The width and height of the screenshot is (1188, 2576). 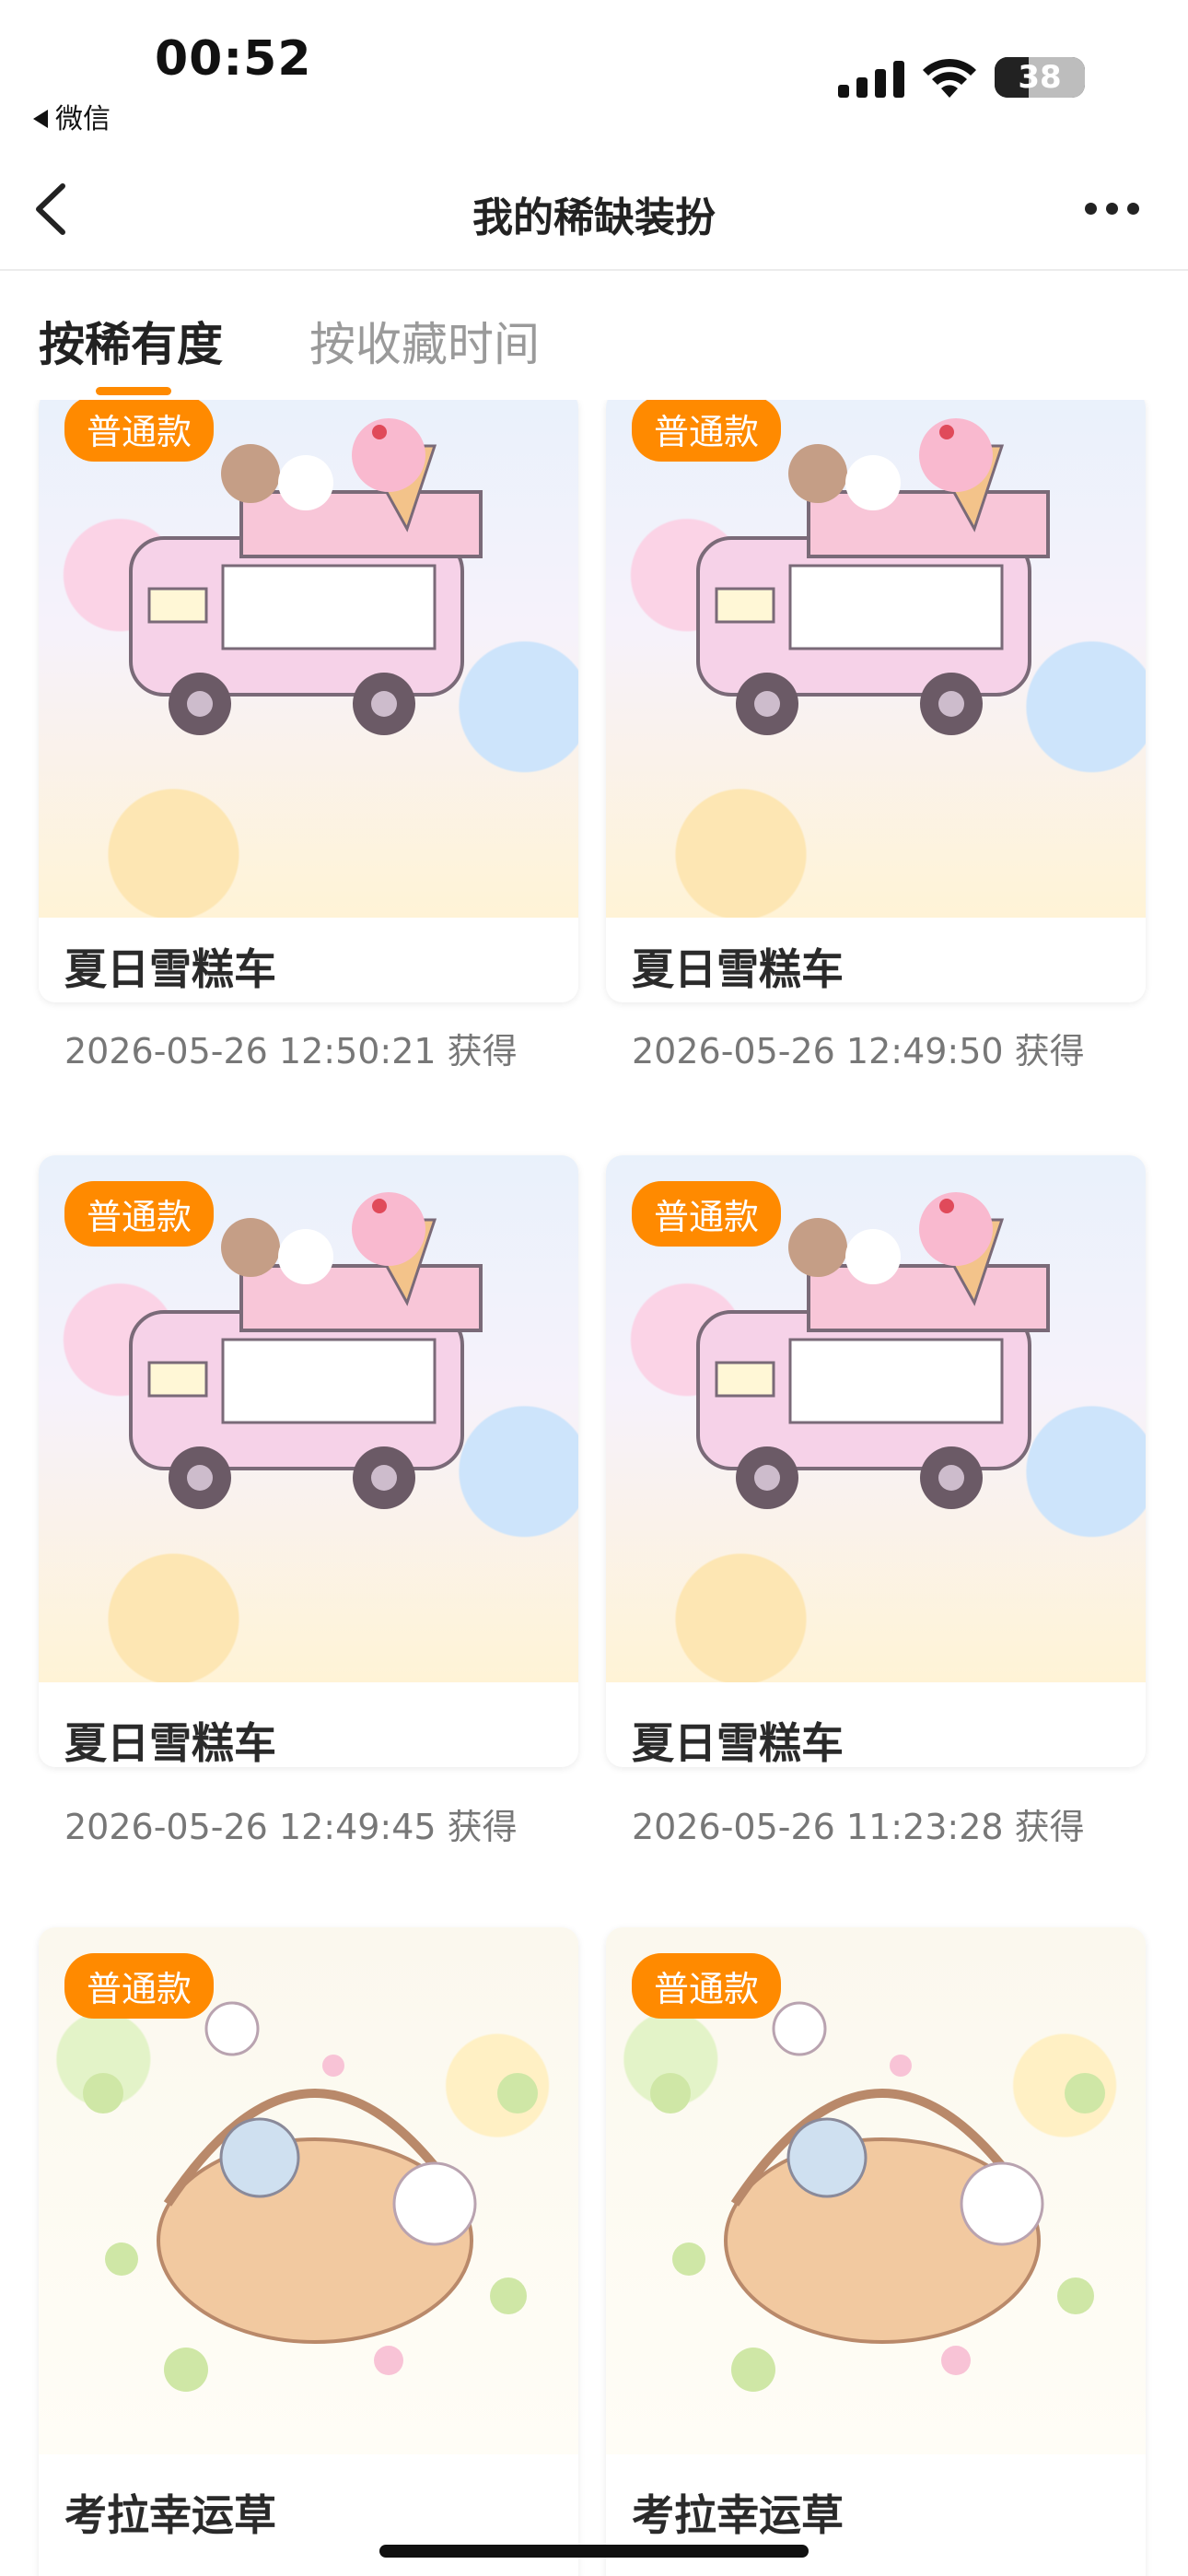 I want to click on page-title: 我的稀缺装扮, so click(x=594, y=217).